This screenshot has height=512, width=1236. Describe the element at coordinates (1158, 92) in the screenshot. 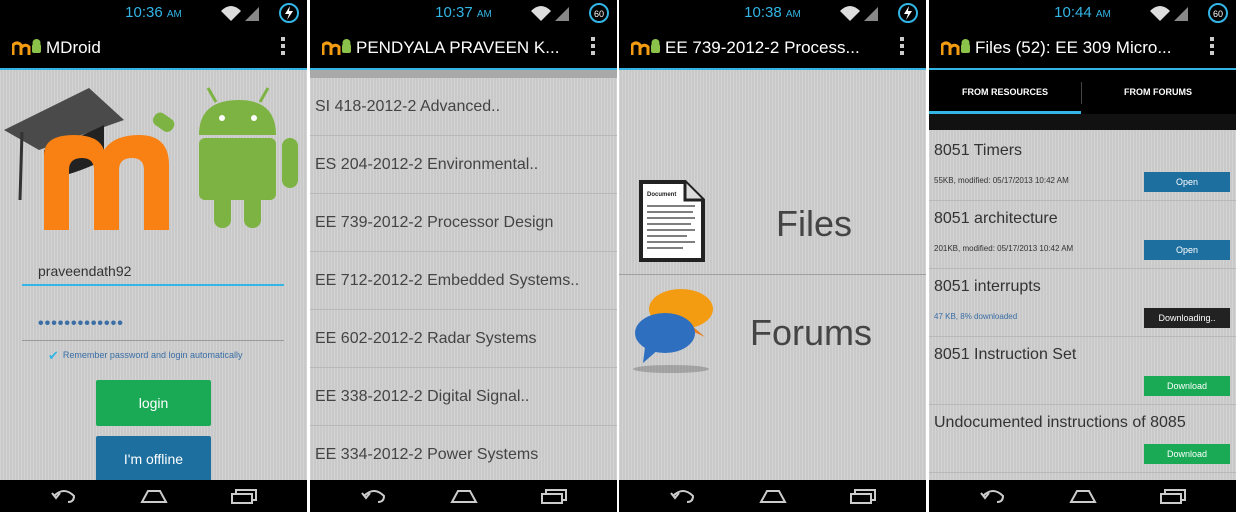

I see `tab-from-forums: FROM FORUMS` at that location.